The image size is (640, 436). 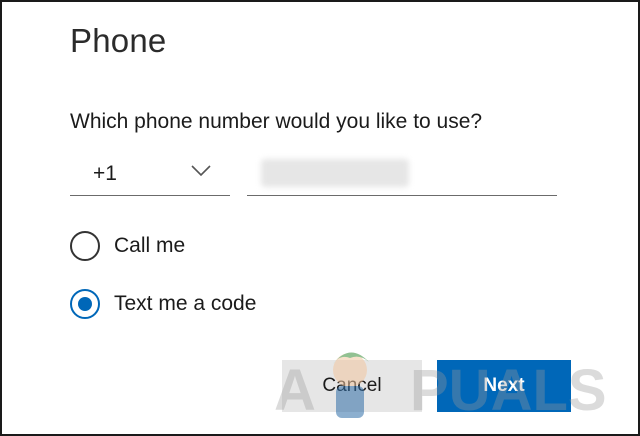 What do you see at coordinates (185, 303) in the screenshot?
I see `text-me-label: Text me a code` at bounding box center [185, 303].